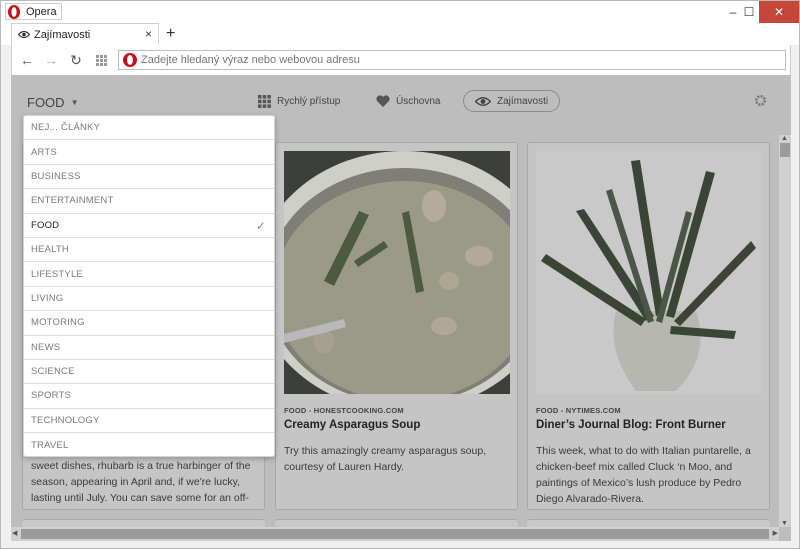  Describe the element at coordinates (76, 60) in the screenshot. I see `reload-button: ↻` at that location.